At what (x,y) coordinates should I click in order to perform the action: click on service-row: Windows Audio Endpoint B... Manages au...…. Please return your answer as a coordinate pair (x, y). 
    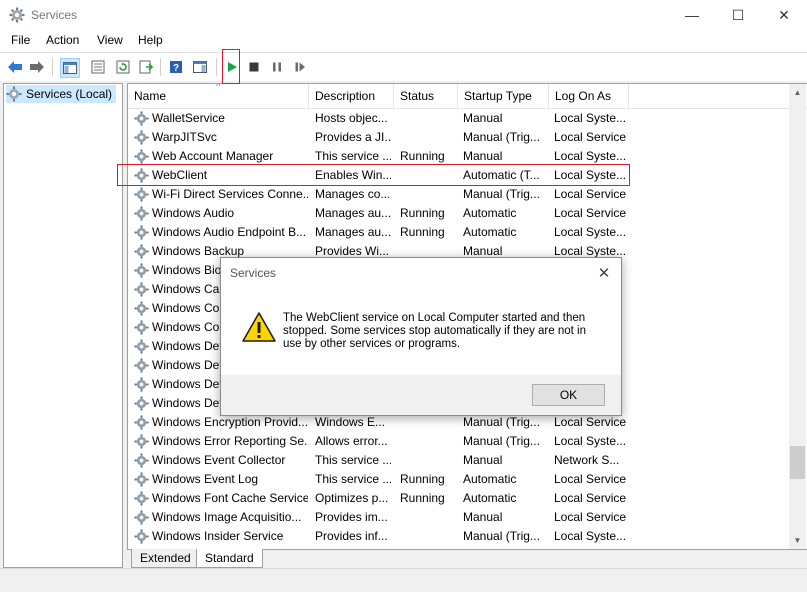
    Looking at the image, I should click on (467, 232).